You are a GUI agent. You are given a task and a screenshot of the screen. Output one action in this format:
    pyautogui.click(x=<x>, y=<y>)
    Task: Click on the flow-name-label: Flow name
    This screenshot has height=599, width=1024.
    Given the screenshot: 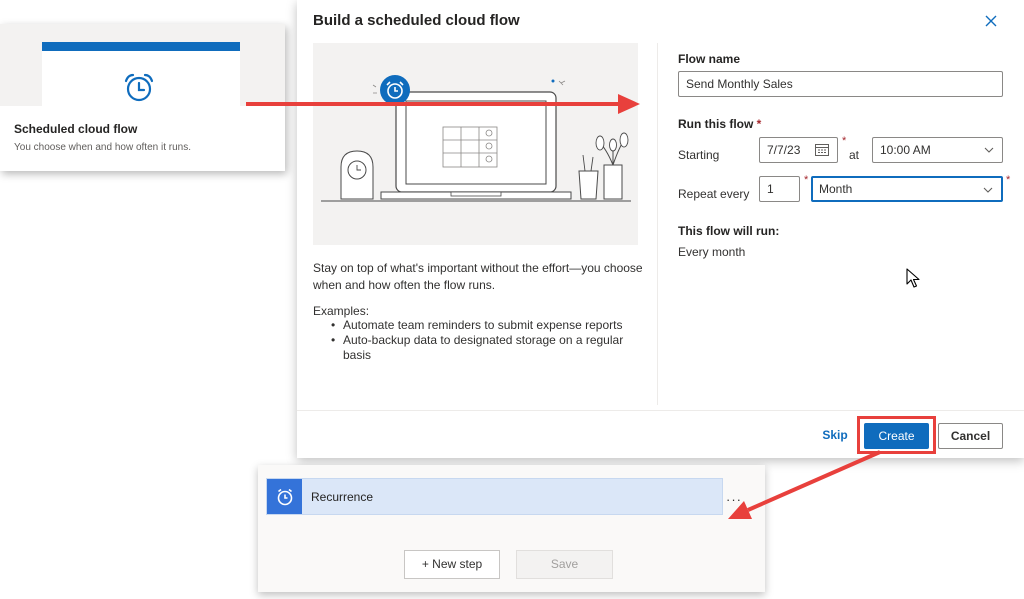 What is the action you would take?
    pyautogui.click(x=709, y=59)
    